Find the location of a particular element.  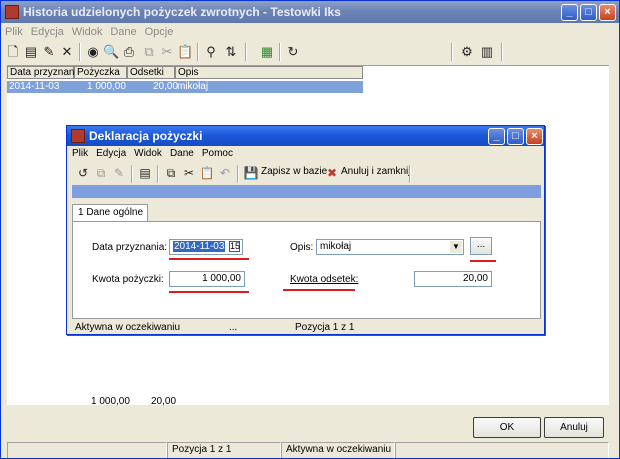

loan-label: Kwota pożyczki: is located at coordinates (128, 279).